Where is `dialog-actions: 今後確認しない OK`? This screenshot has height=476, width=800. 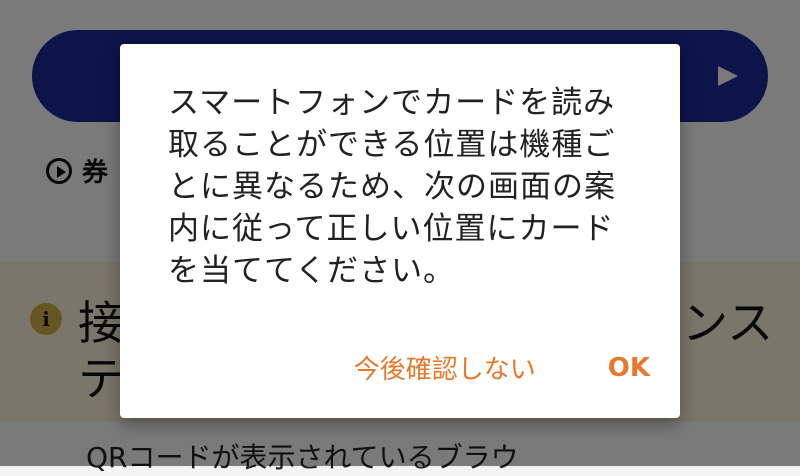 dialog-actions: 今後確認しない OK is located at coordinates (502, 367).